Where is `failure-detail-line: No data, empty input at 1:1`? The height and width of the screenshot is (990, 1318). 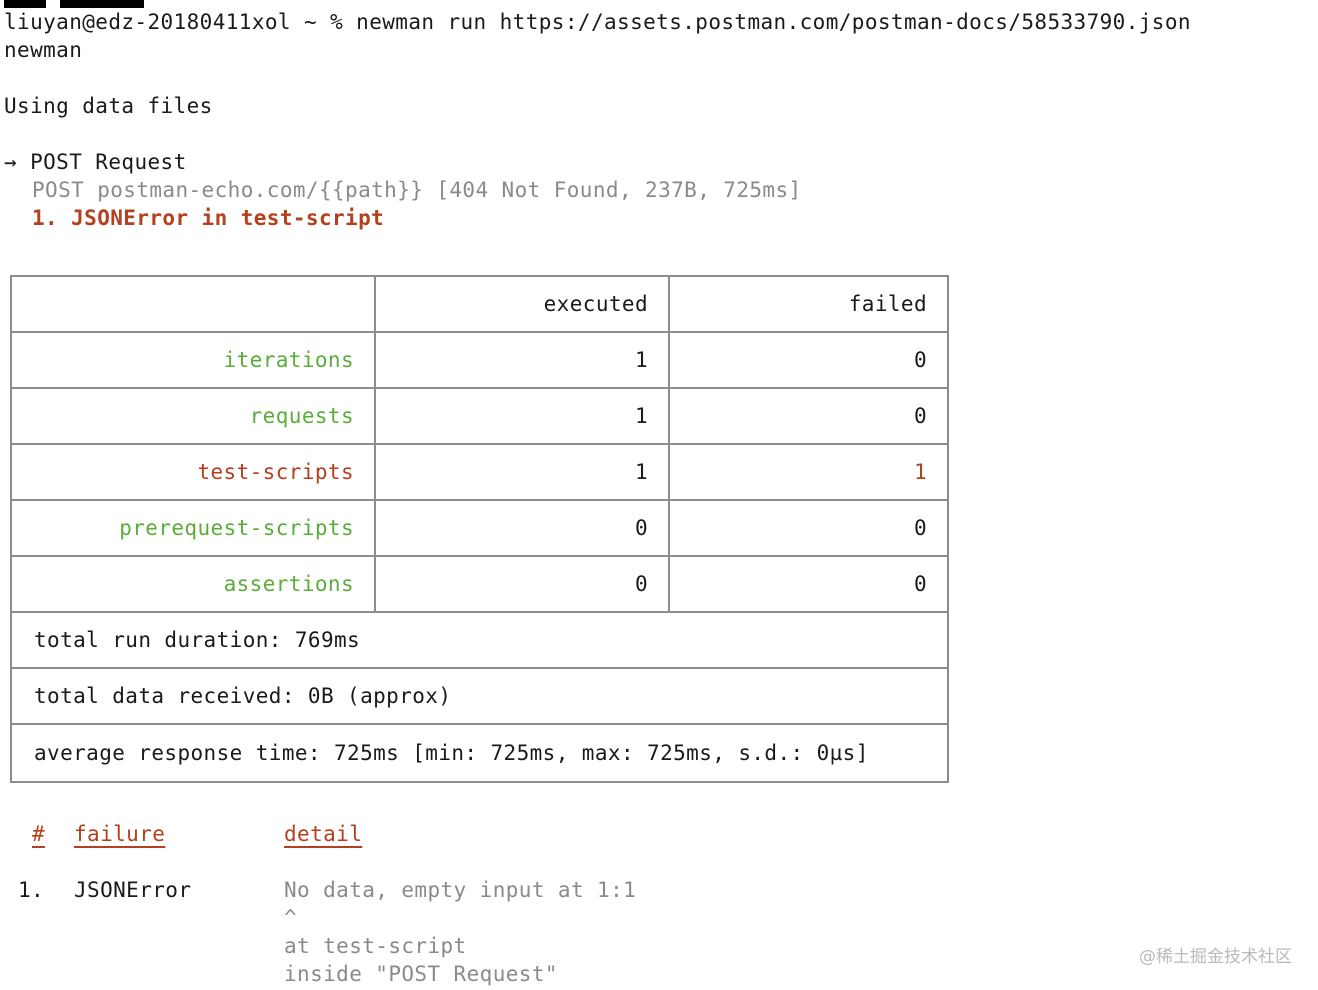
failure-detail-line: No data, empty input at 1:1 is located at coordinates (460, 890).